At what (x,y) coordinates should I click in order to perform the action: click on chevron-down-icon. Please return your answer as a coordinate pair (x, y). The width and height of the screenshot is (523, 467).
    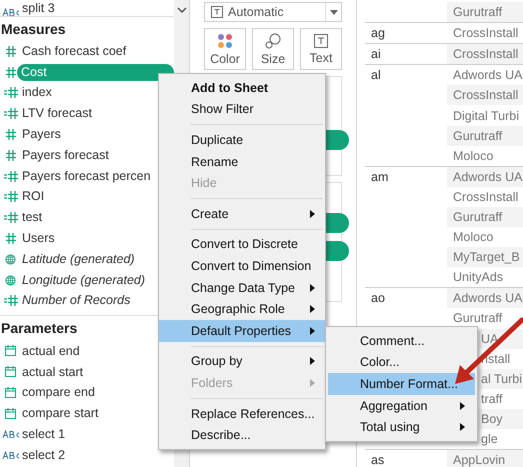
    Looking at the image, I should click on (181, 10).